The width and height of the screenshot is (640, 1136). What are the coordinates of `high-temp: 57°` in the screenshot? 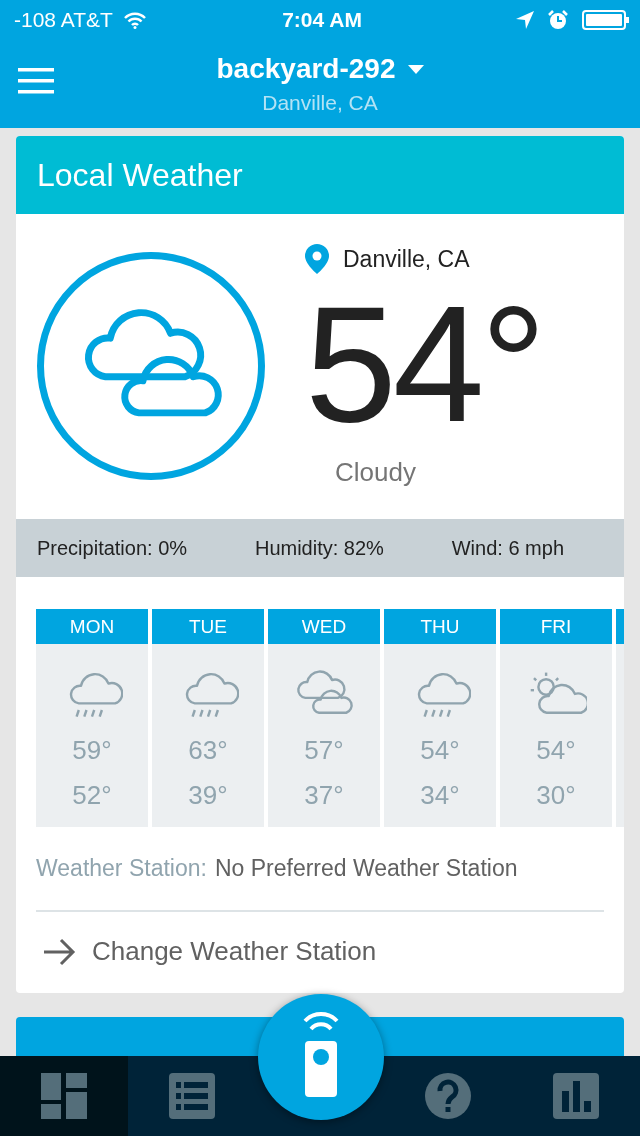 It's located at (324, 750).